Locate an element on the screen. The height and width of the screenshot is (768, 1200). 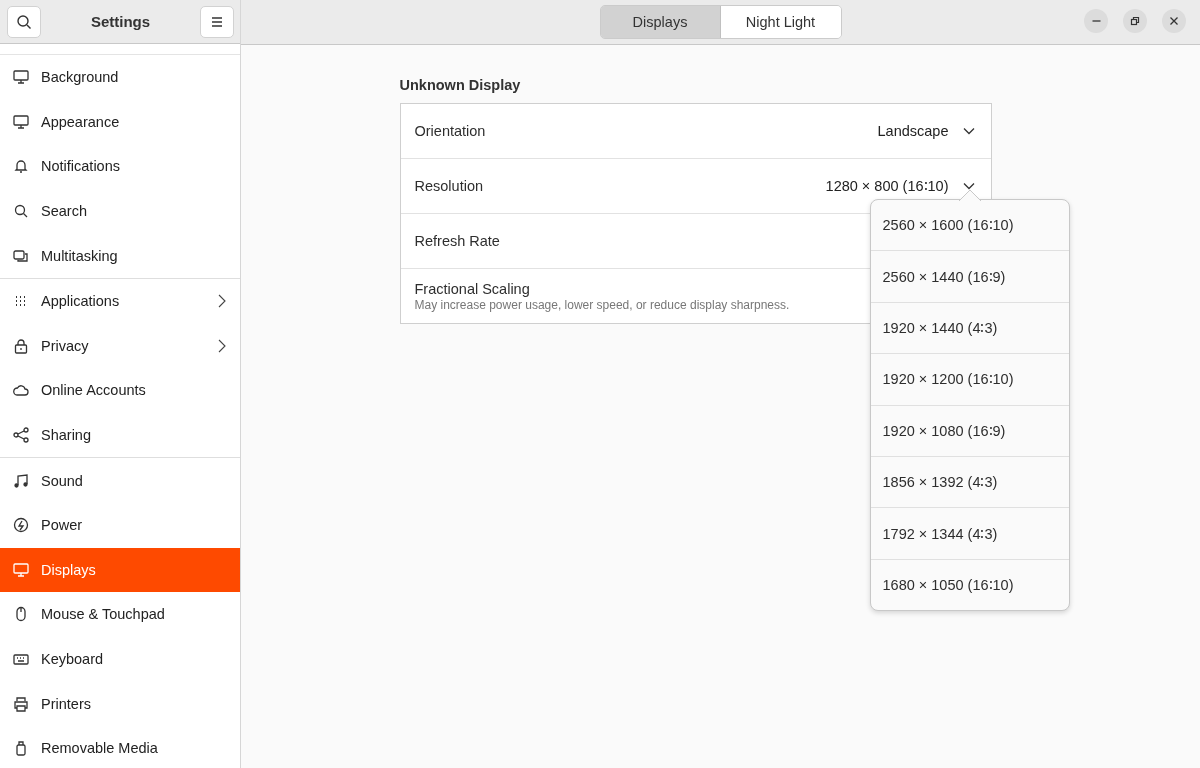
windows-icon is located at coordinates (21, 255).